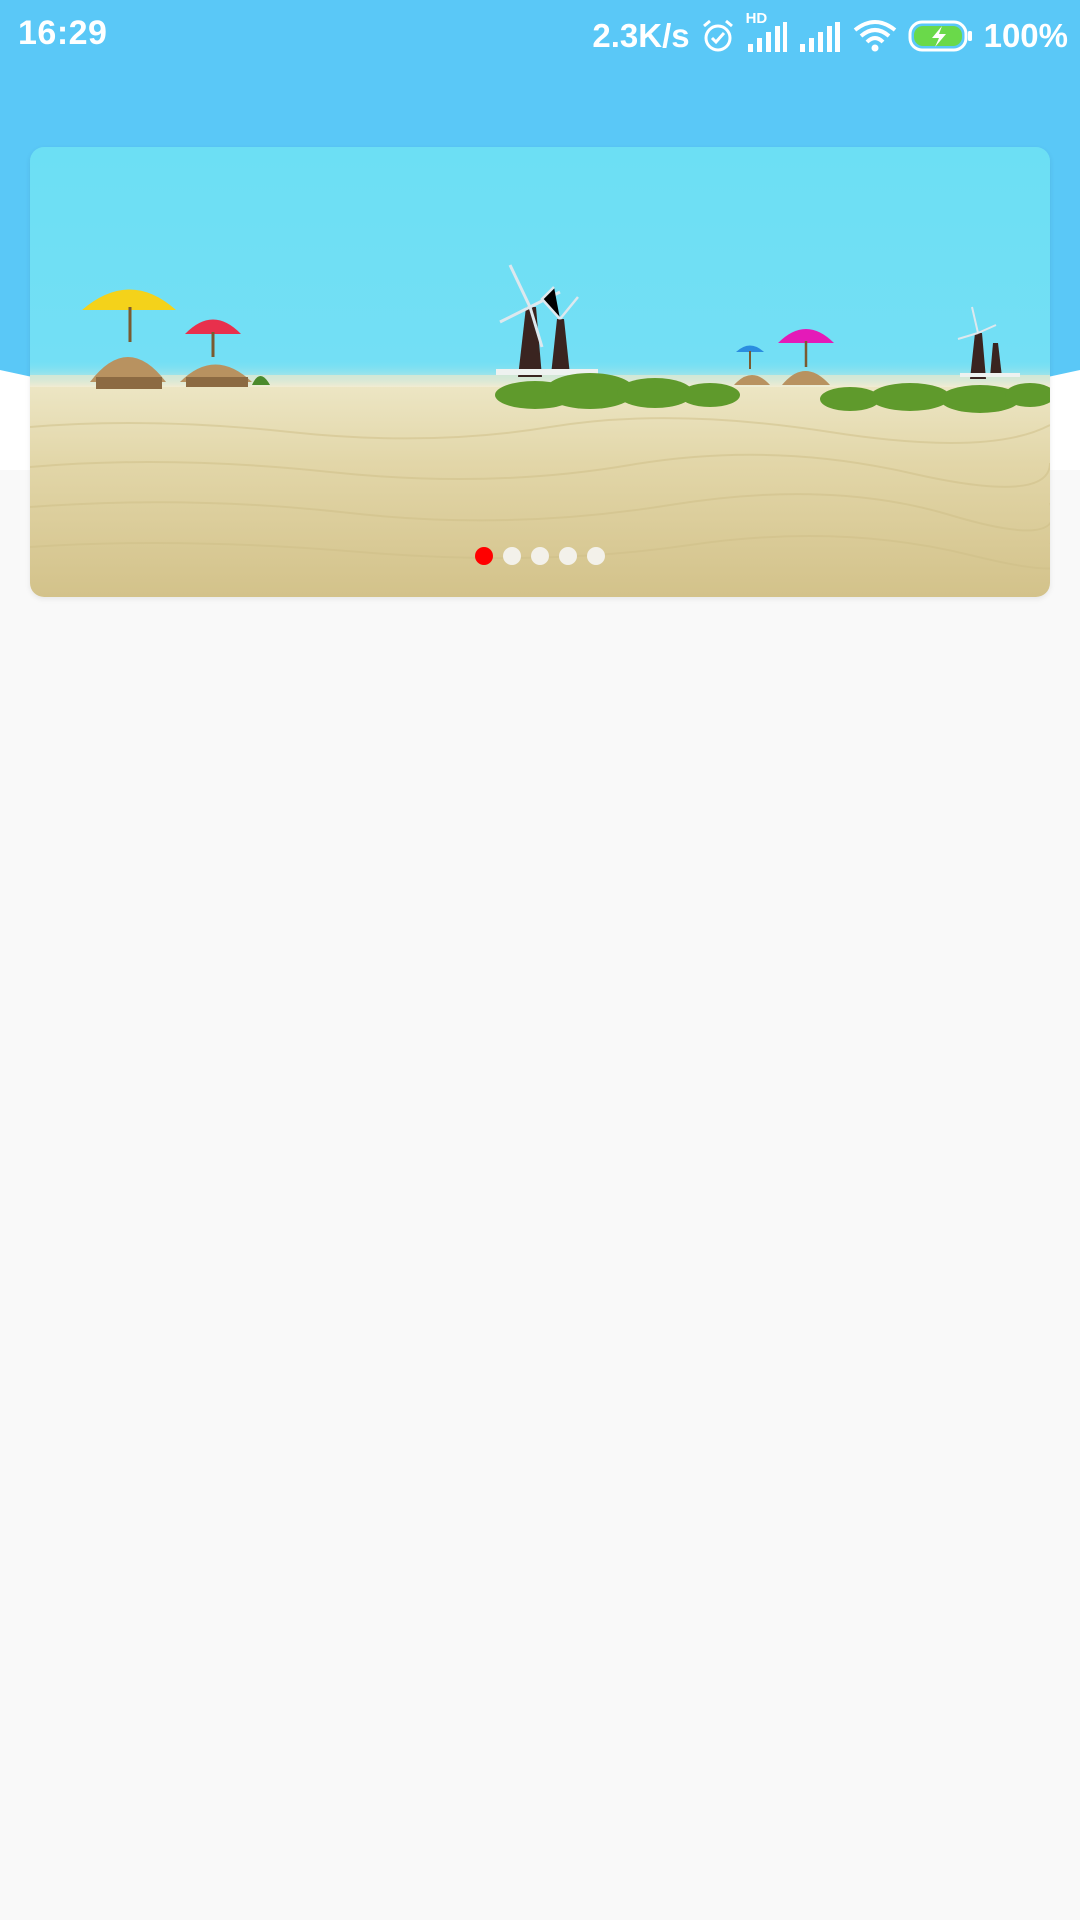  I want to click on wifi-icon, so click(875, 36).